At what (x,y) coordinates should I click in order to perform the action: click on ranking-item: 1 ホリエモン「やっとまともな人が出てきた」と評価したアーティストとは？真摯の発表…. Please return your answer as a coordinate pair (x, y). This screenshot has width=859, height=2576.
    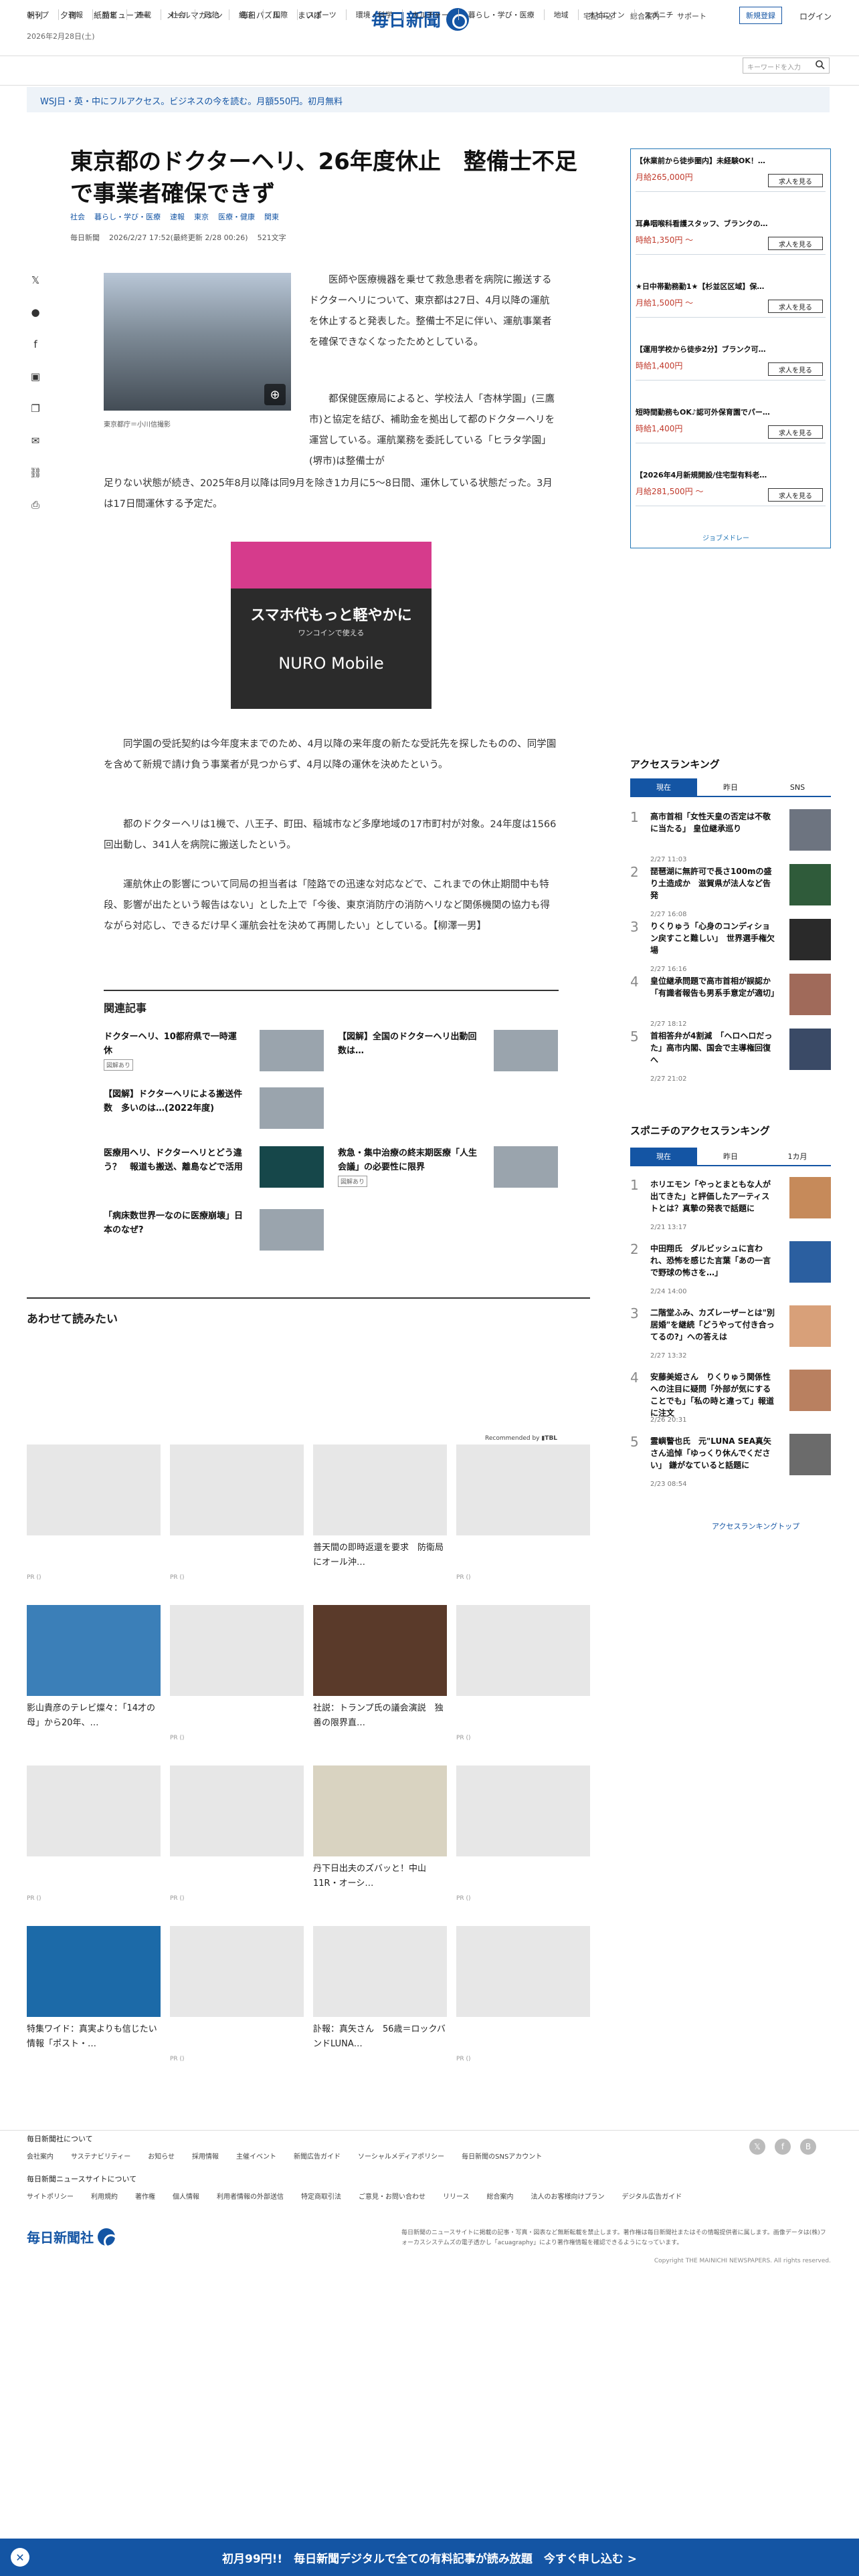
    Looking at the image, I should click on (730, 1204).